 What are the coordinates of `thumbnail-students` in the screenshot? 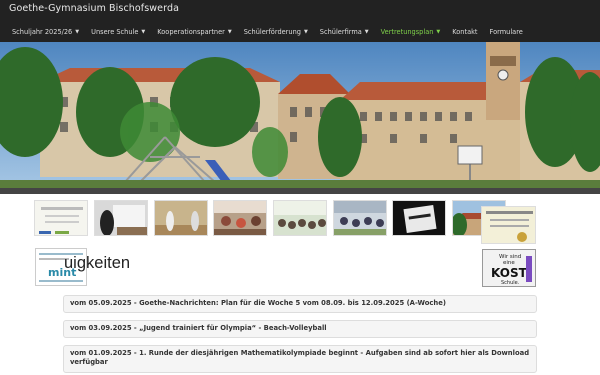 It's located at (360, 218).